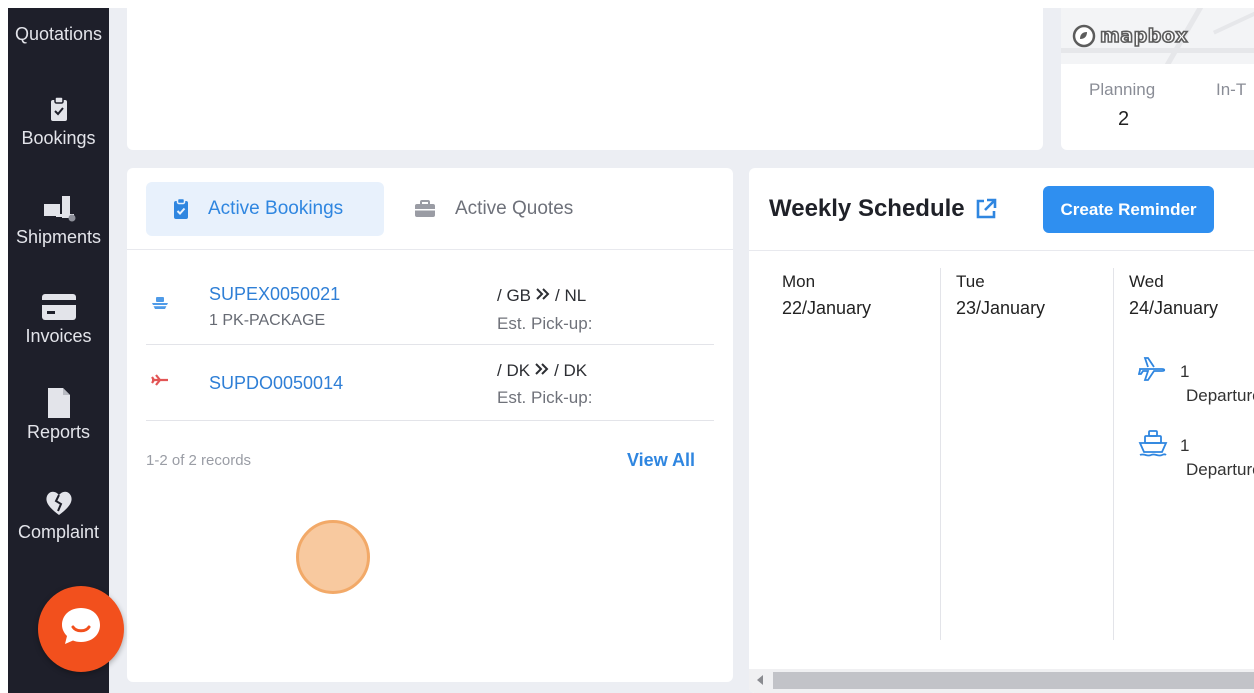 This screenshot has height=693, width=1254. I want to click on day-column-mon: Mon 22/January, so click(827, 295).